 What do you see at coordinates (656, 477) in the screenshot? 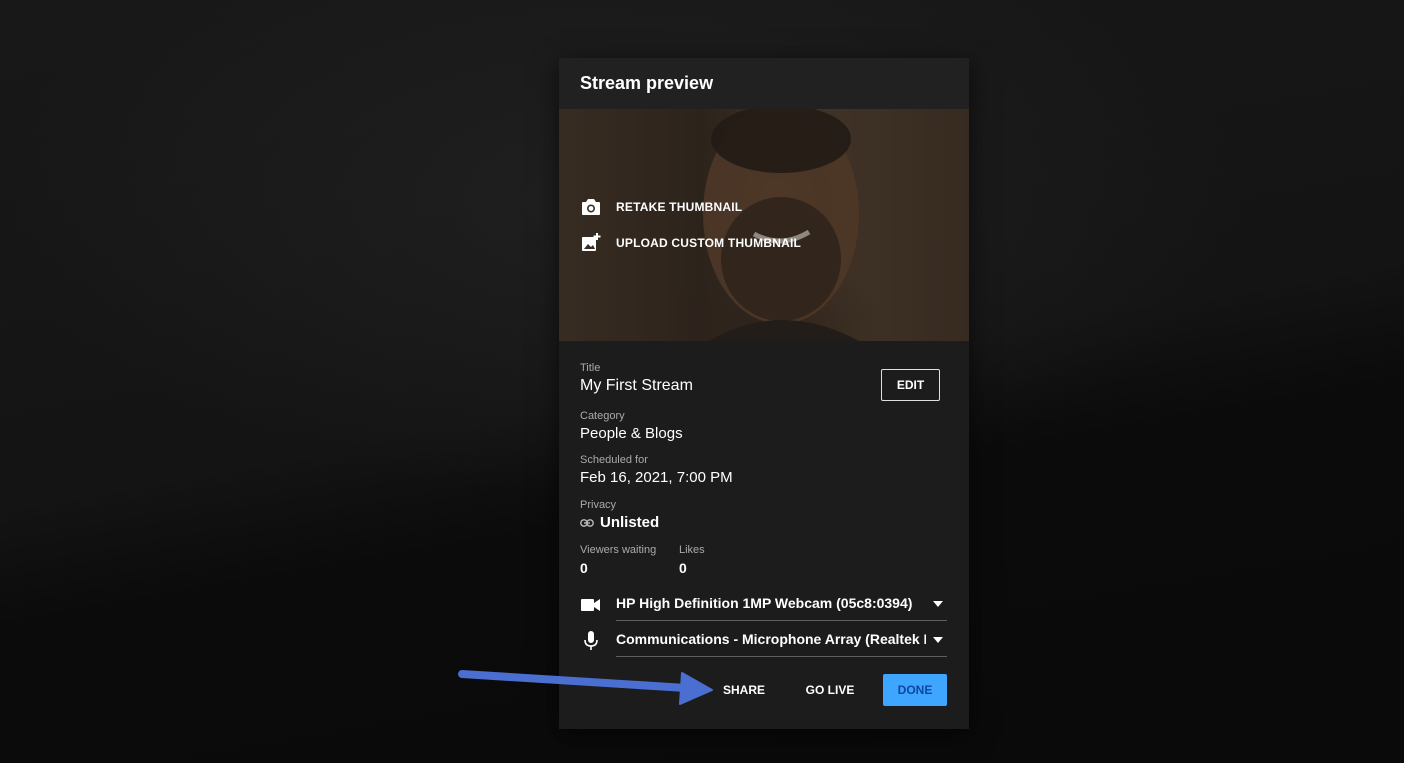
I see `scheduled-value: Feb 16, 2021, 7:00 PM` at bounding box center [656, 477].